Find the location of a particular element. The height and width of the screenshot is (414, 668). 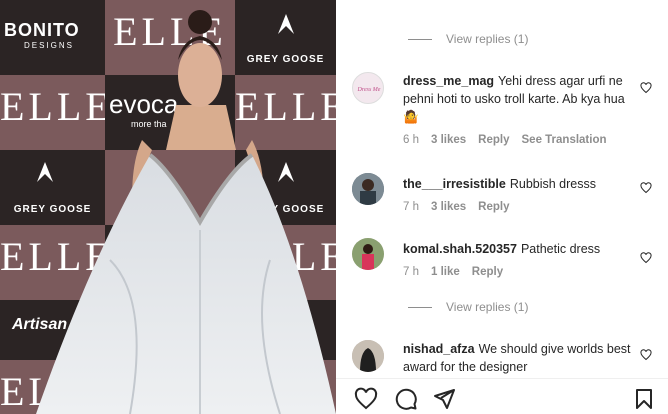

comment-username: dress_me_mag is located at coordinates (448, 81).